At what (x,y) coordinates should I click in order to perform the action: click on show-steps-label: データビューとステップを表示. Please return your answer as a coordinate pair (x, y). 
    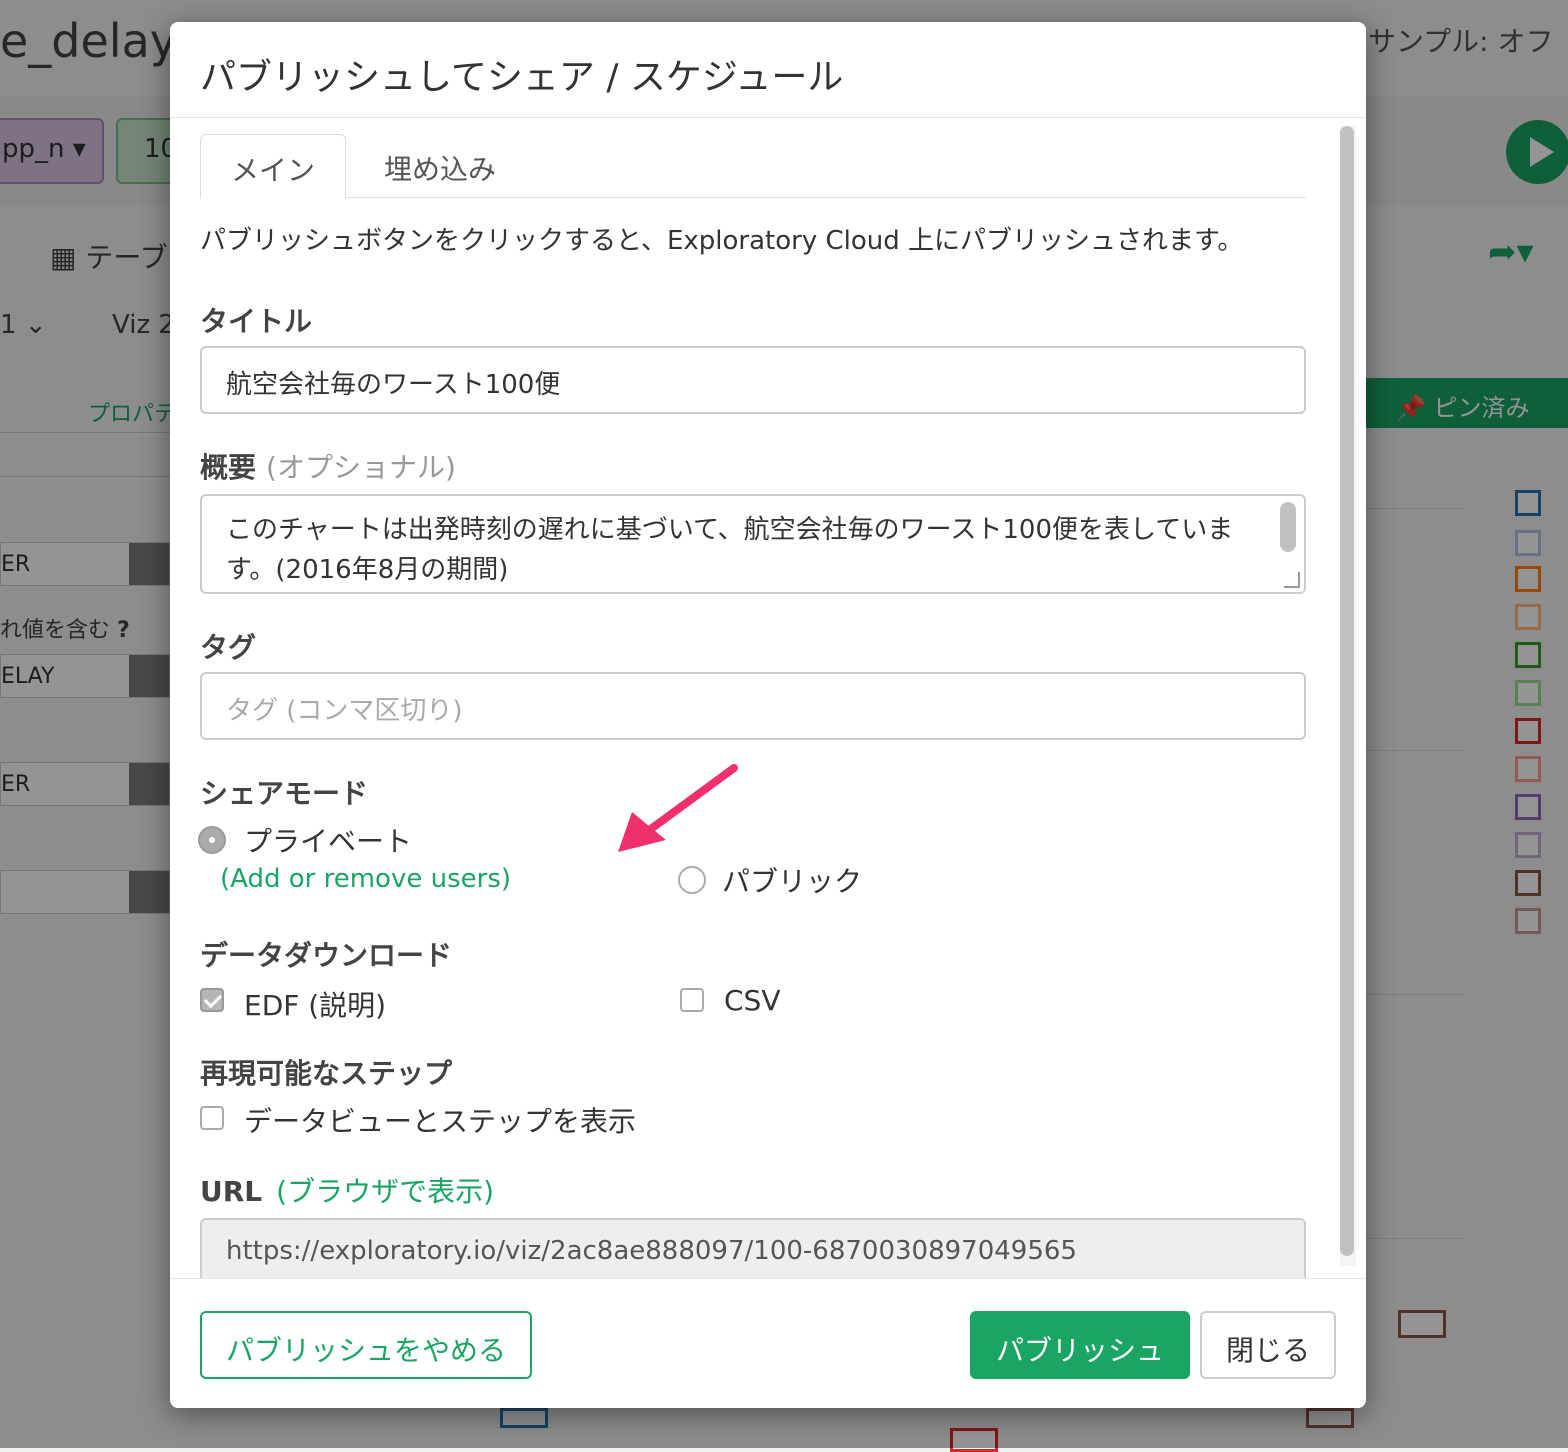
    Looking at the image, I should click on (440, 1120).